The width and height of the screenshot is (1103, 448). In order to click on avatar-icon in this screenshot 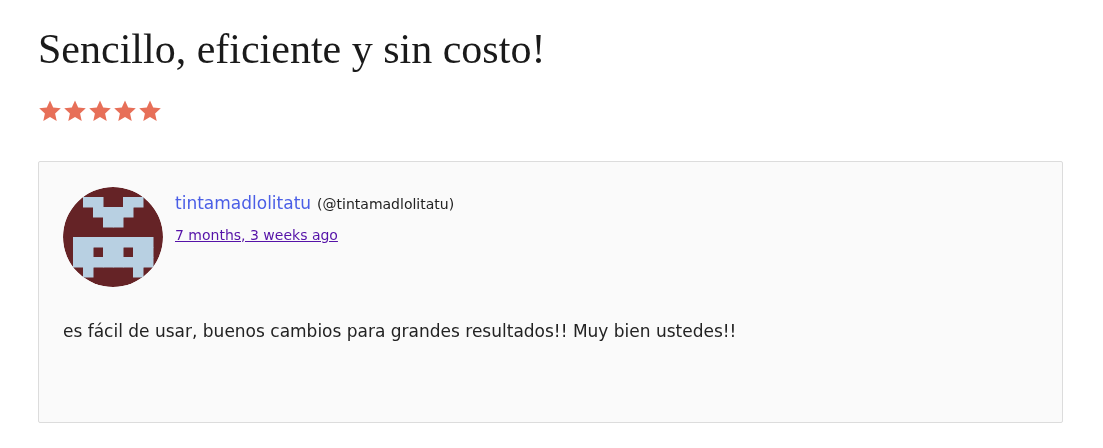, I will do `click(113, 236)`.